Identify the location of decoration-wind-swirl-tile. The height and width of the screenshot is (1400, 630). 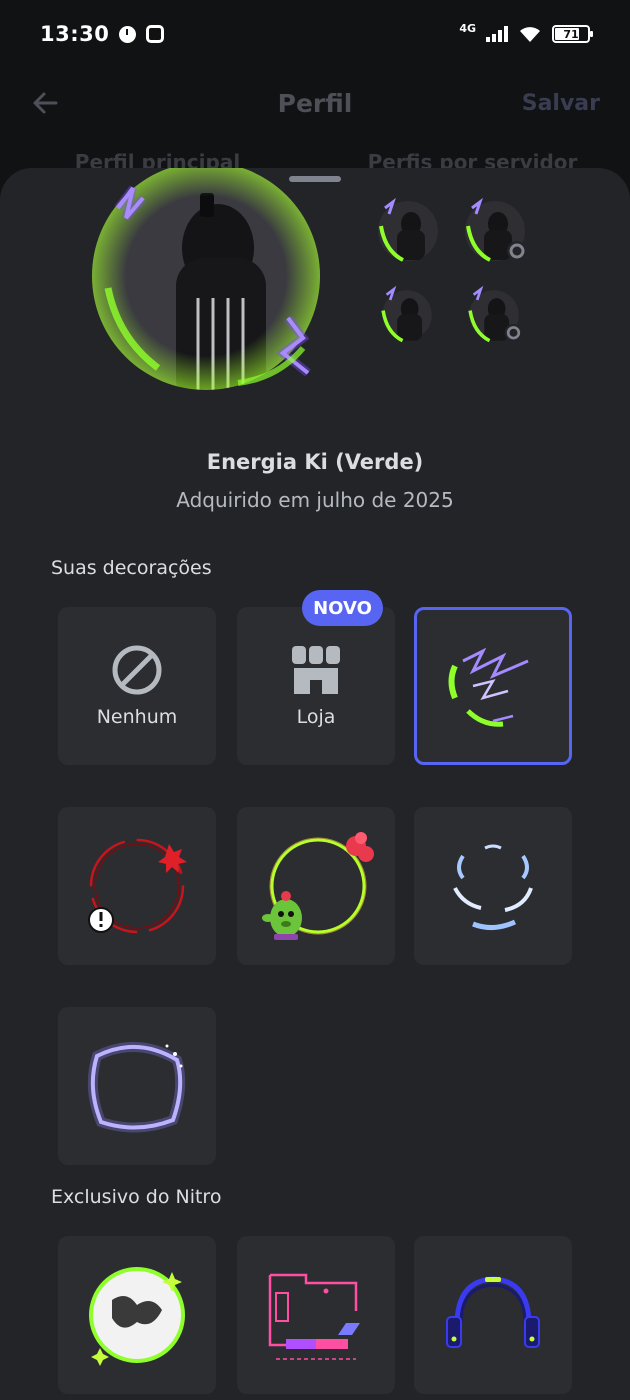
(493, 886).